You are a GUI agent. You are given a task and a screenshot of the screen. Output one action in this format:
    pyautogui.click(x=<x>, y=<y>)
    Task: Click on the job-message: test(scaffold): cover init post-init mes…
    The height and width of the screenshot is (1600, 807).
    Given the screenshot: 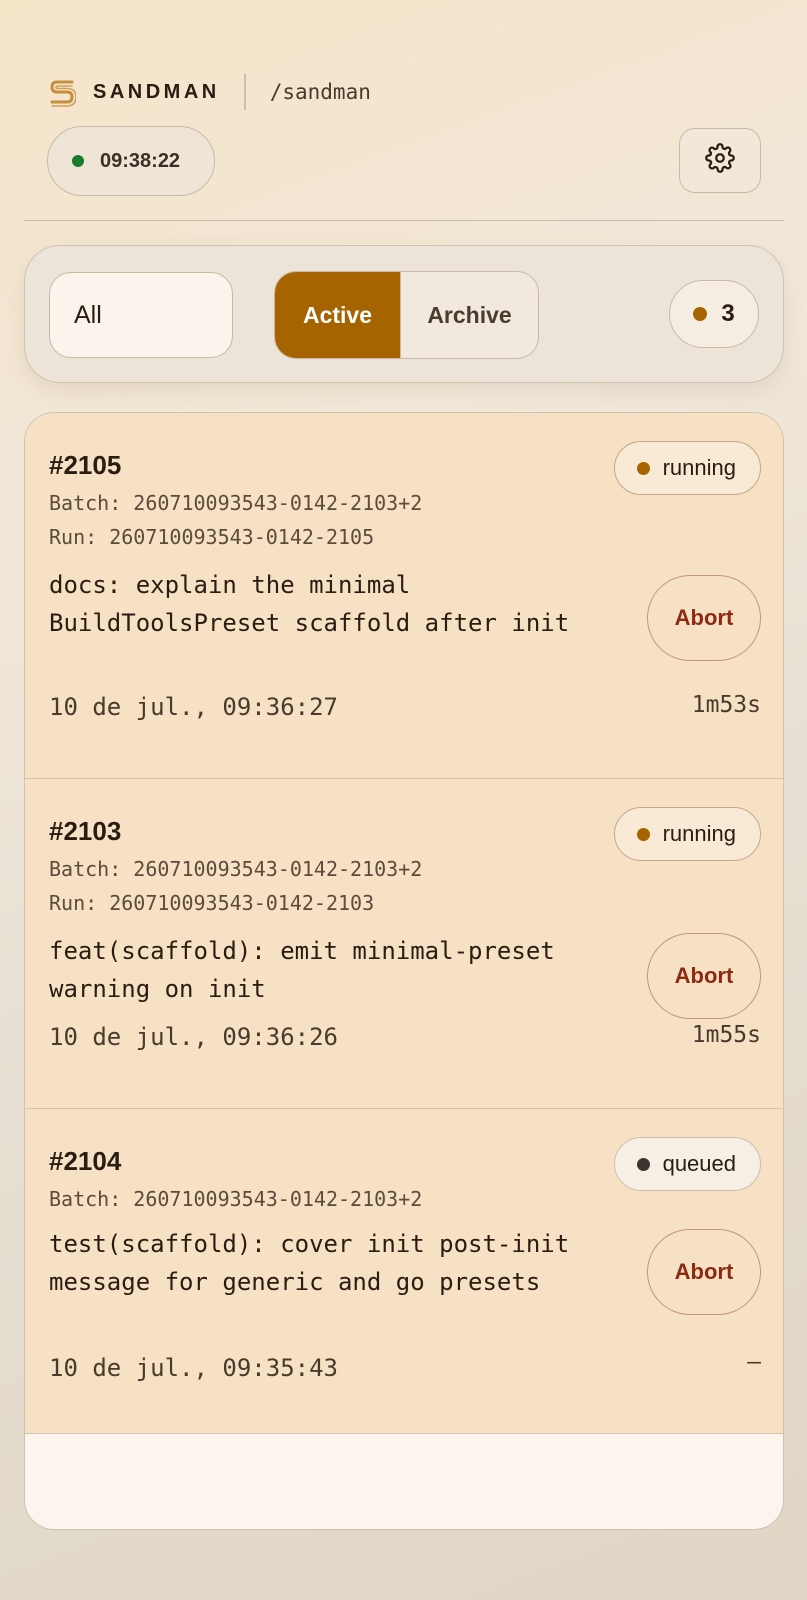 What is the action you would take?
    pyautogui.click(x=309, y=1263)
    